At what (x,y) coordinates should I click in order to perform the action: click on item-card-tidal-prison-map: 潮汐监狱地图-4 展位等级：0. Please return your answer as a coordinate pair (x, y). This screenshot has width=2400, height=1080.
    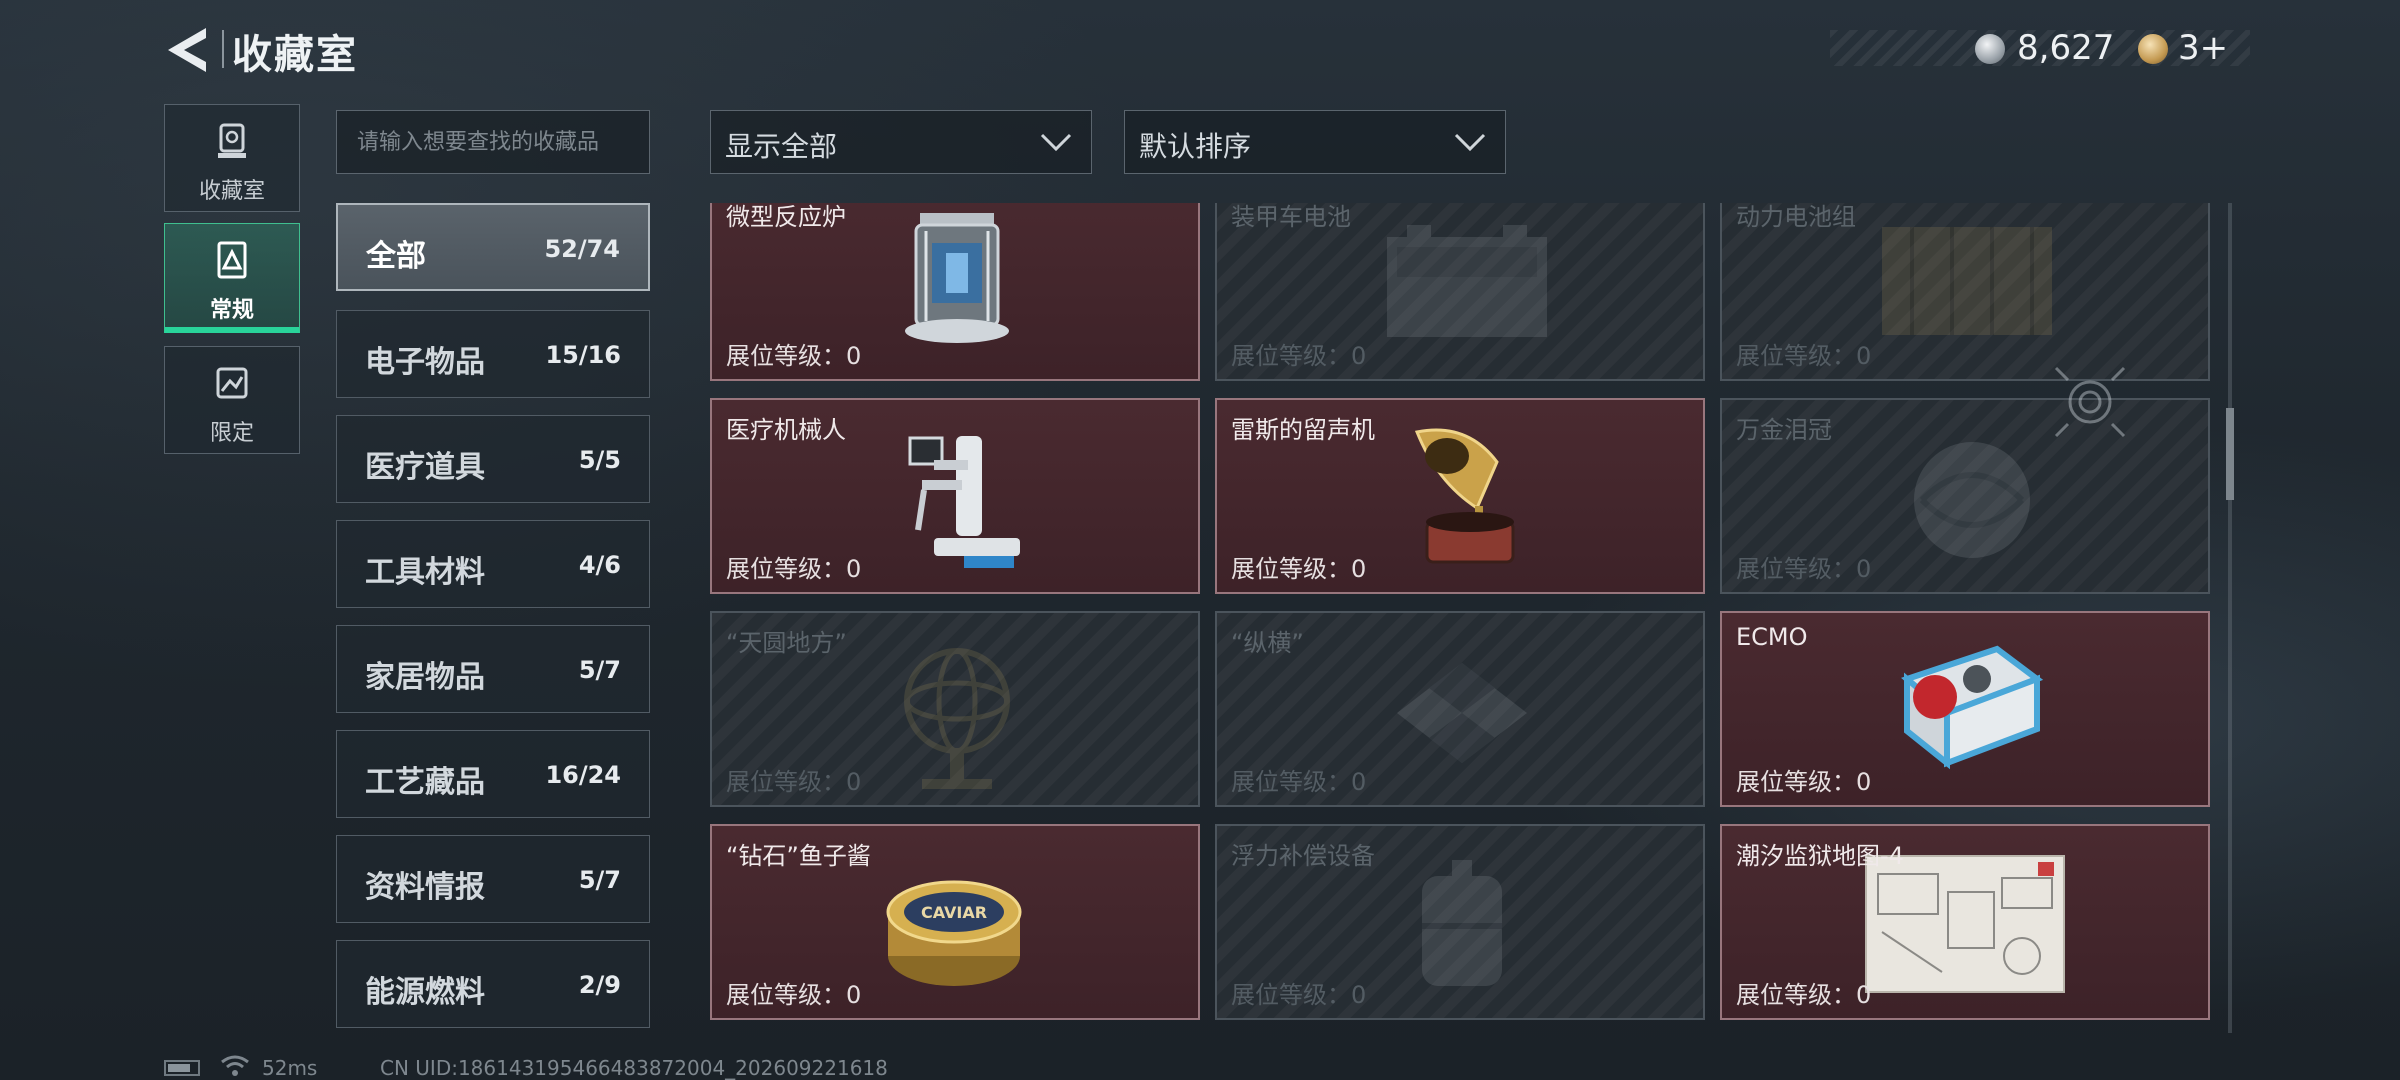
    Looking at the image, I should click on (1965, 922).